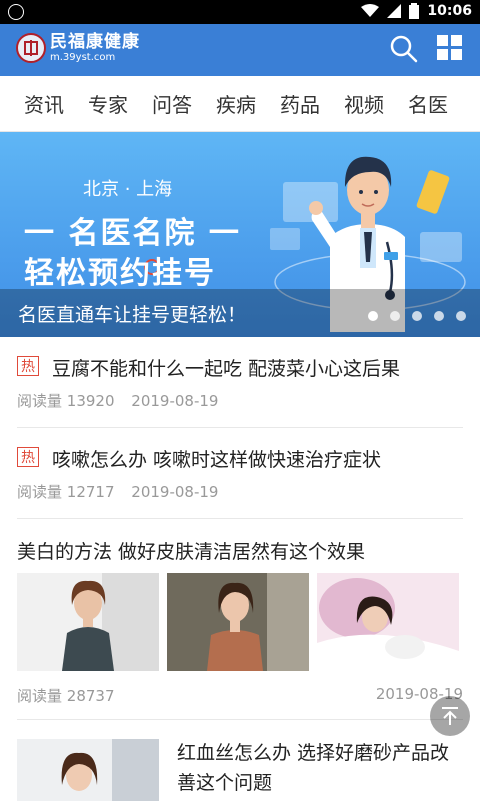 This screenshot has height=801, width=480. Describe the element at coordinates (95, 41) in the screenshot. I see `brand-name: 民福康健康` at that location.